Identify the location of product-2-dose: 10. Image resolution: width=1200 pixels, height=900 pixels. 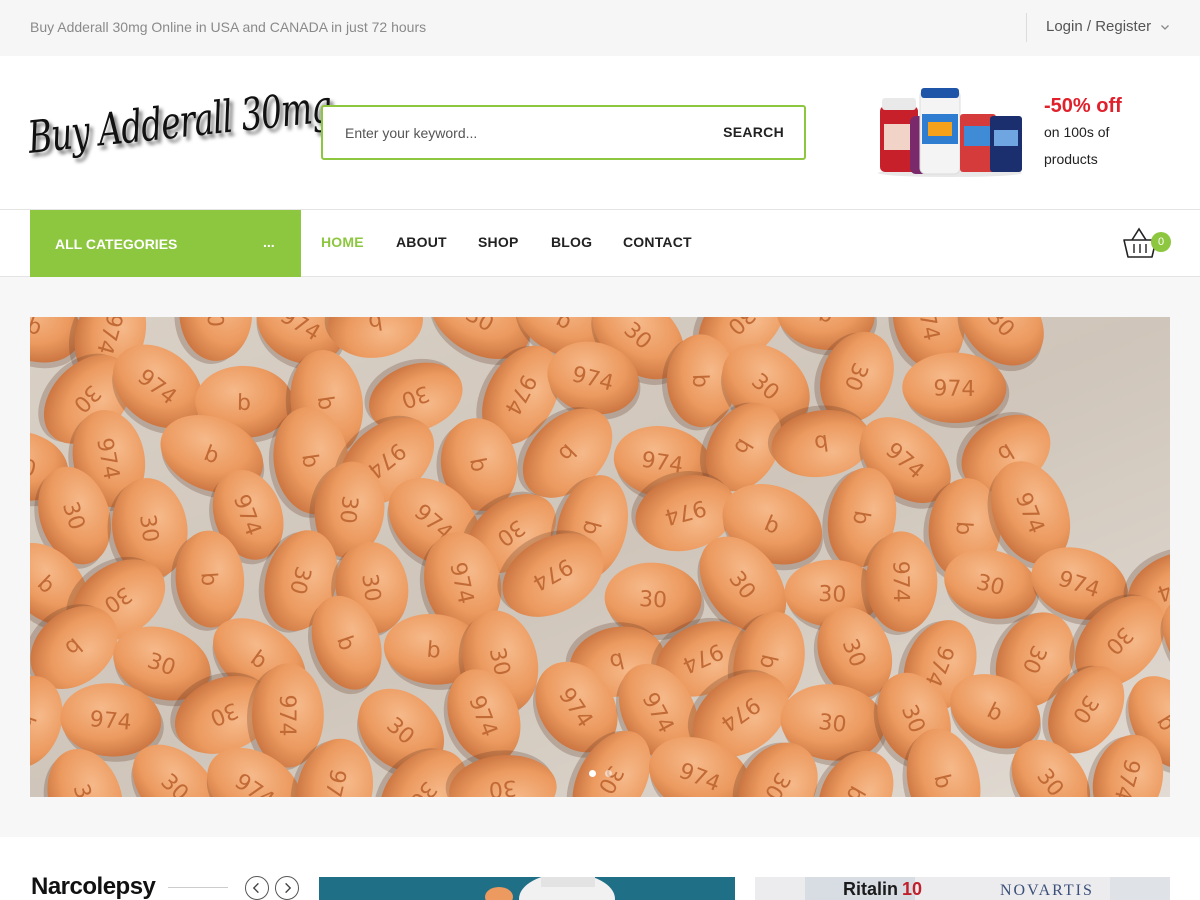
(912, 889).